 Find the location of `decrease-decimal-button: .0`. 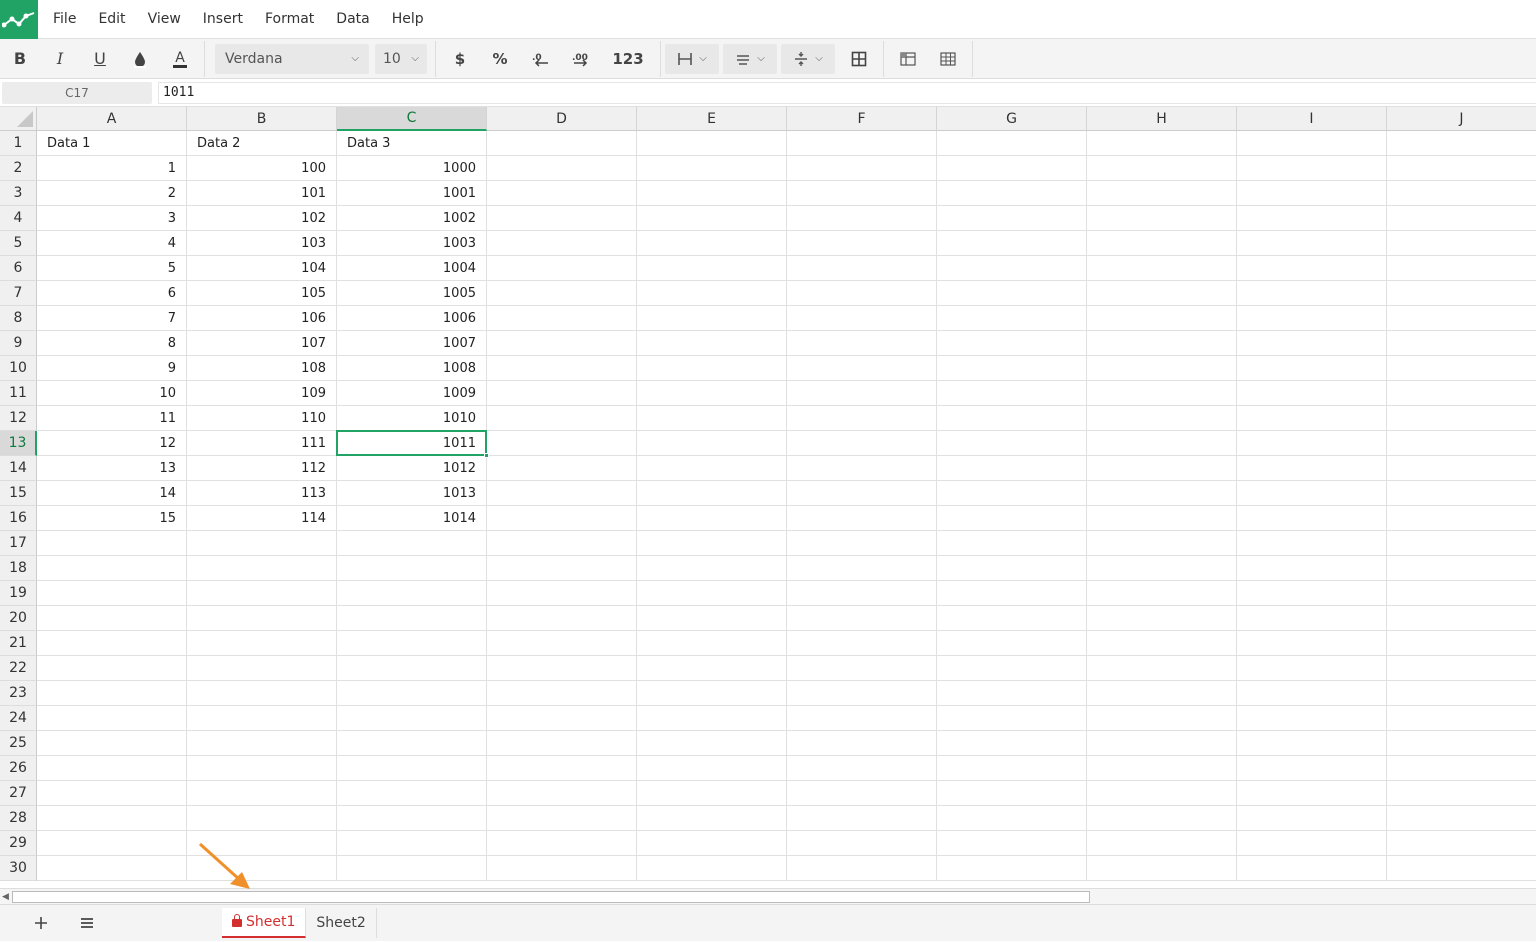

decrease-decimal-button: .0 is located at coordinates (540, 59).